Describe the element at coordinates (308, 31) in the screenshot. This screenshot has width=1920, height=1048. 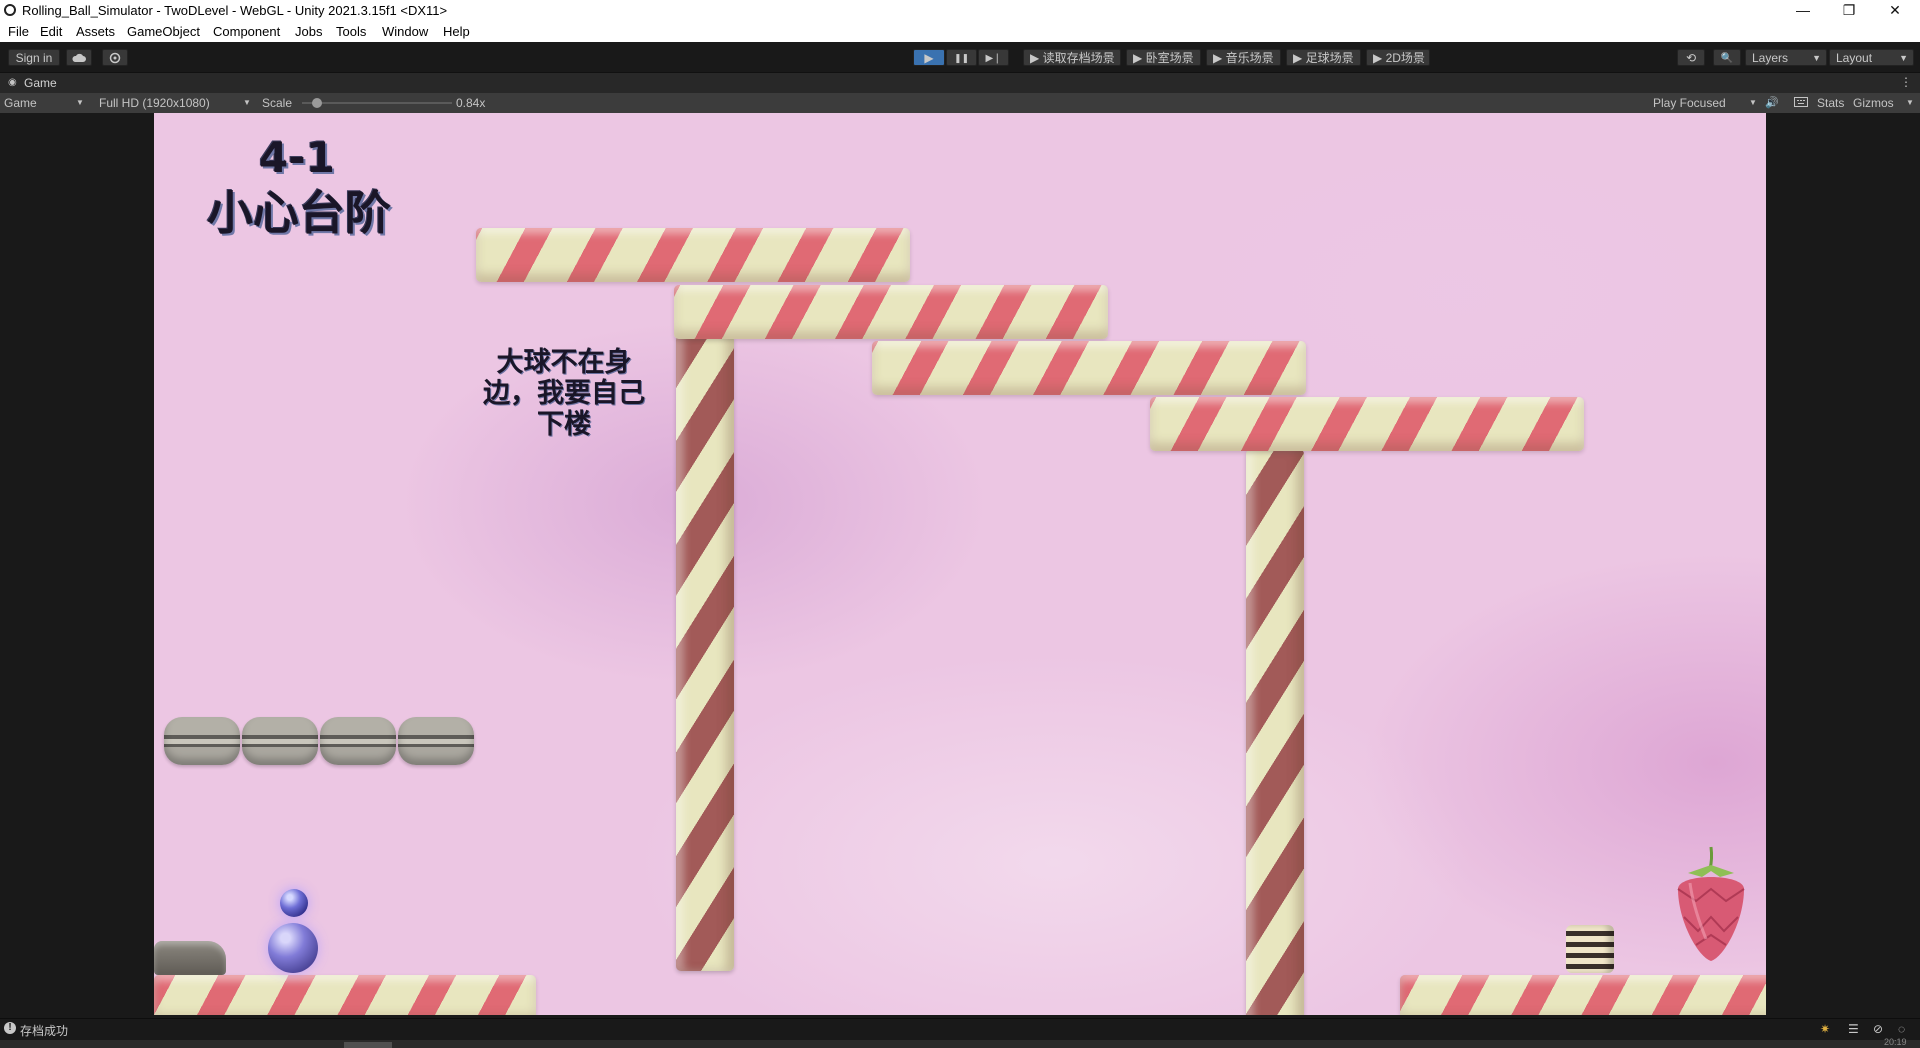
I see `menu-jobs: Jobs` at that location.